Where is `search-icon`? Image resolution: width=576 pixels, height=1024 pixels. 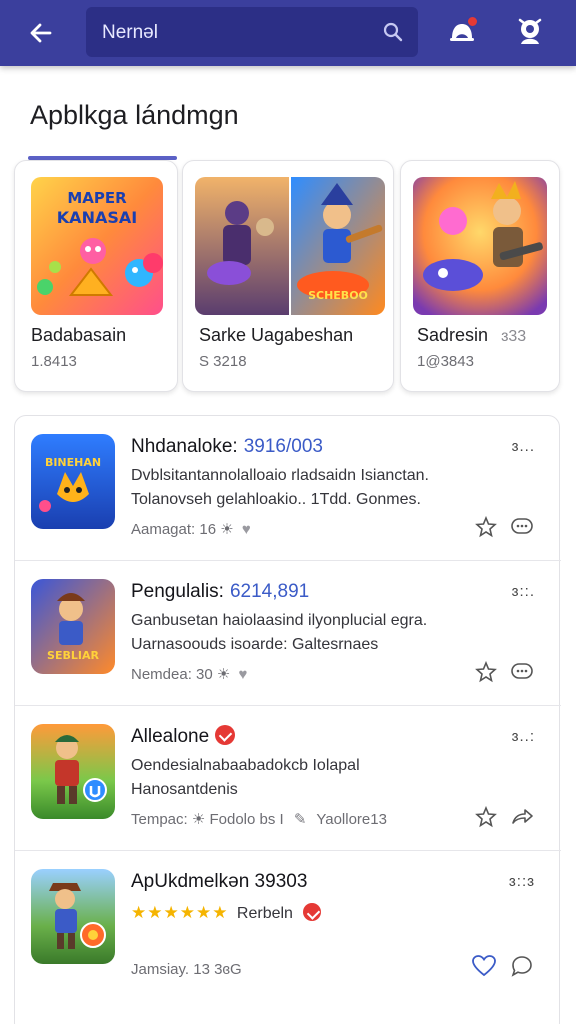 search-icon is located at coordinates (393, 32).